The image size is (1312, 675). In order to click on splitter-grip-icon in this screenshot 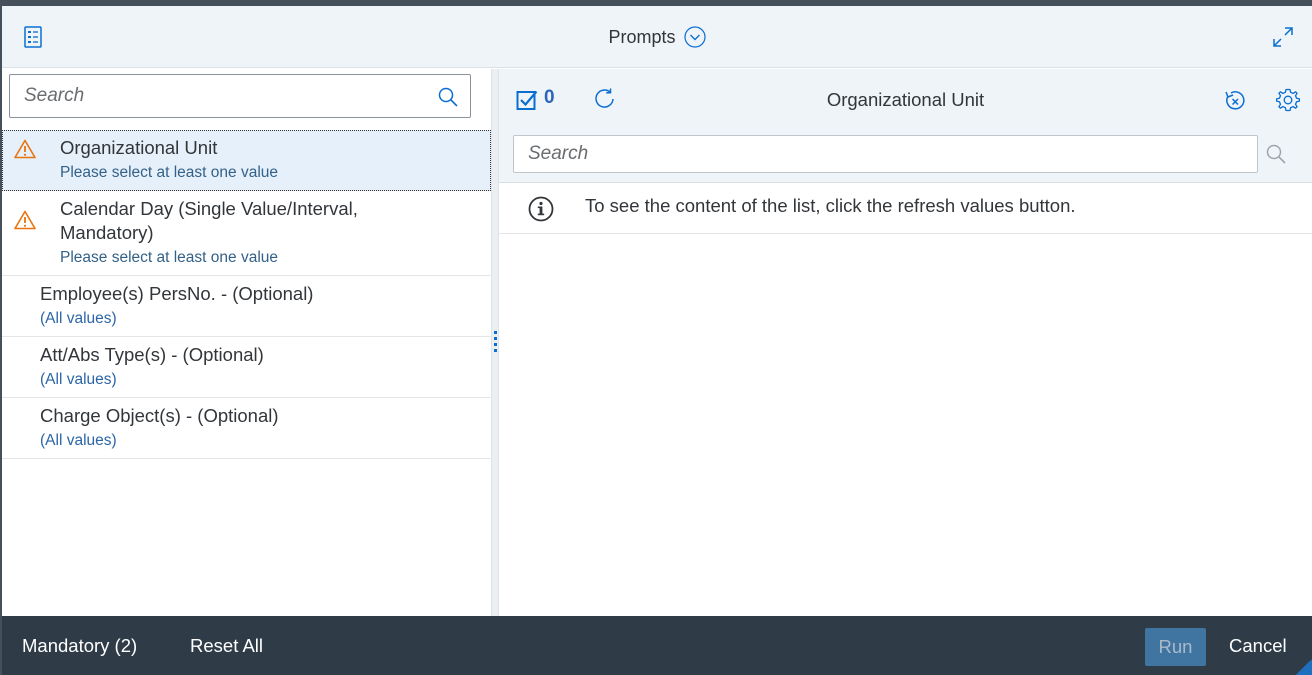, I will do `click(495, 342)`.